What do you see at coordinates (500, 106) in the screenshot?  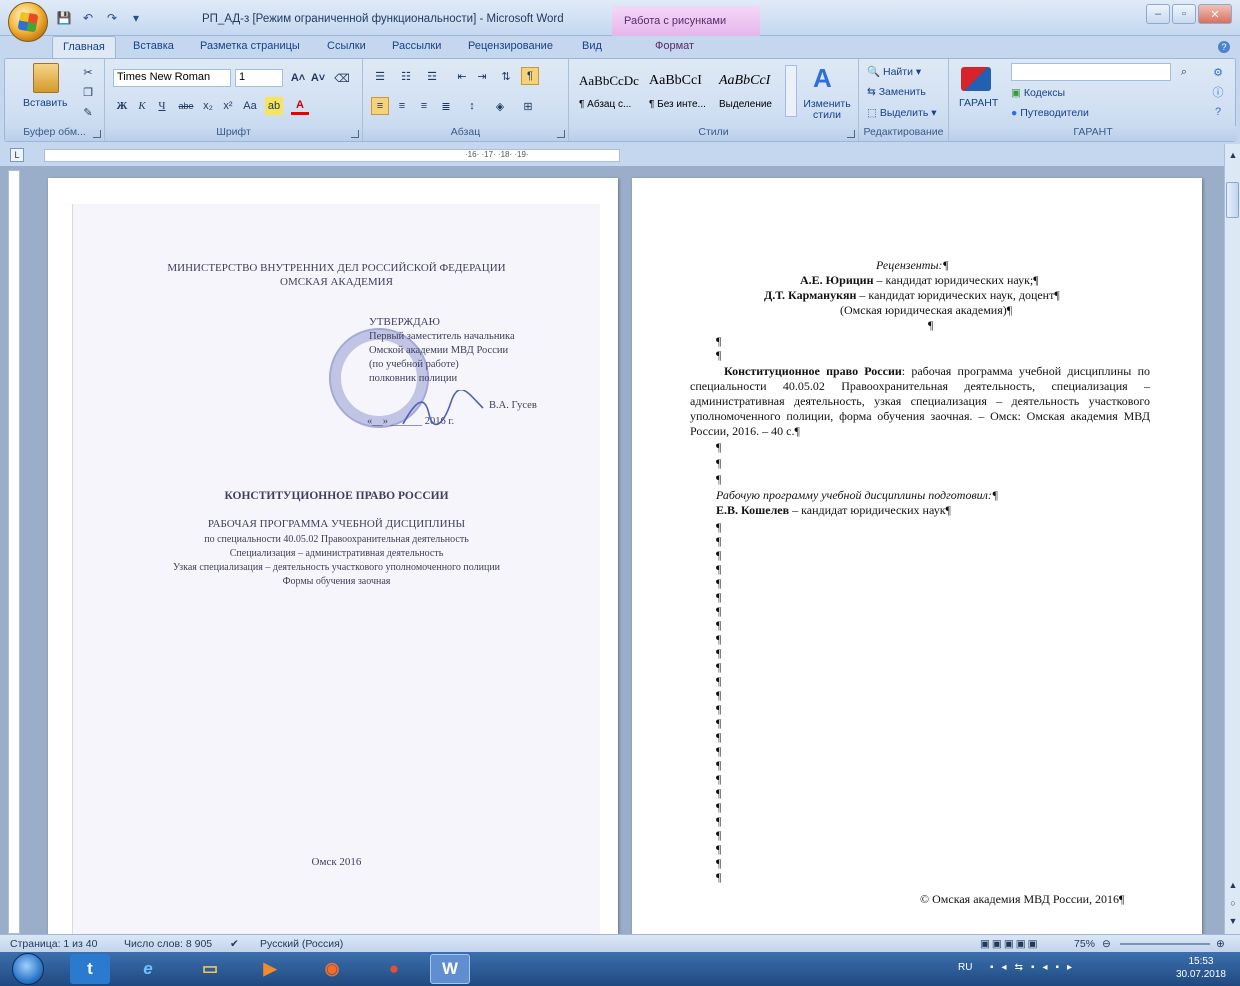 I see `shading-icon: ◈` at bounding box center [500, 106].